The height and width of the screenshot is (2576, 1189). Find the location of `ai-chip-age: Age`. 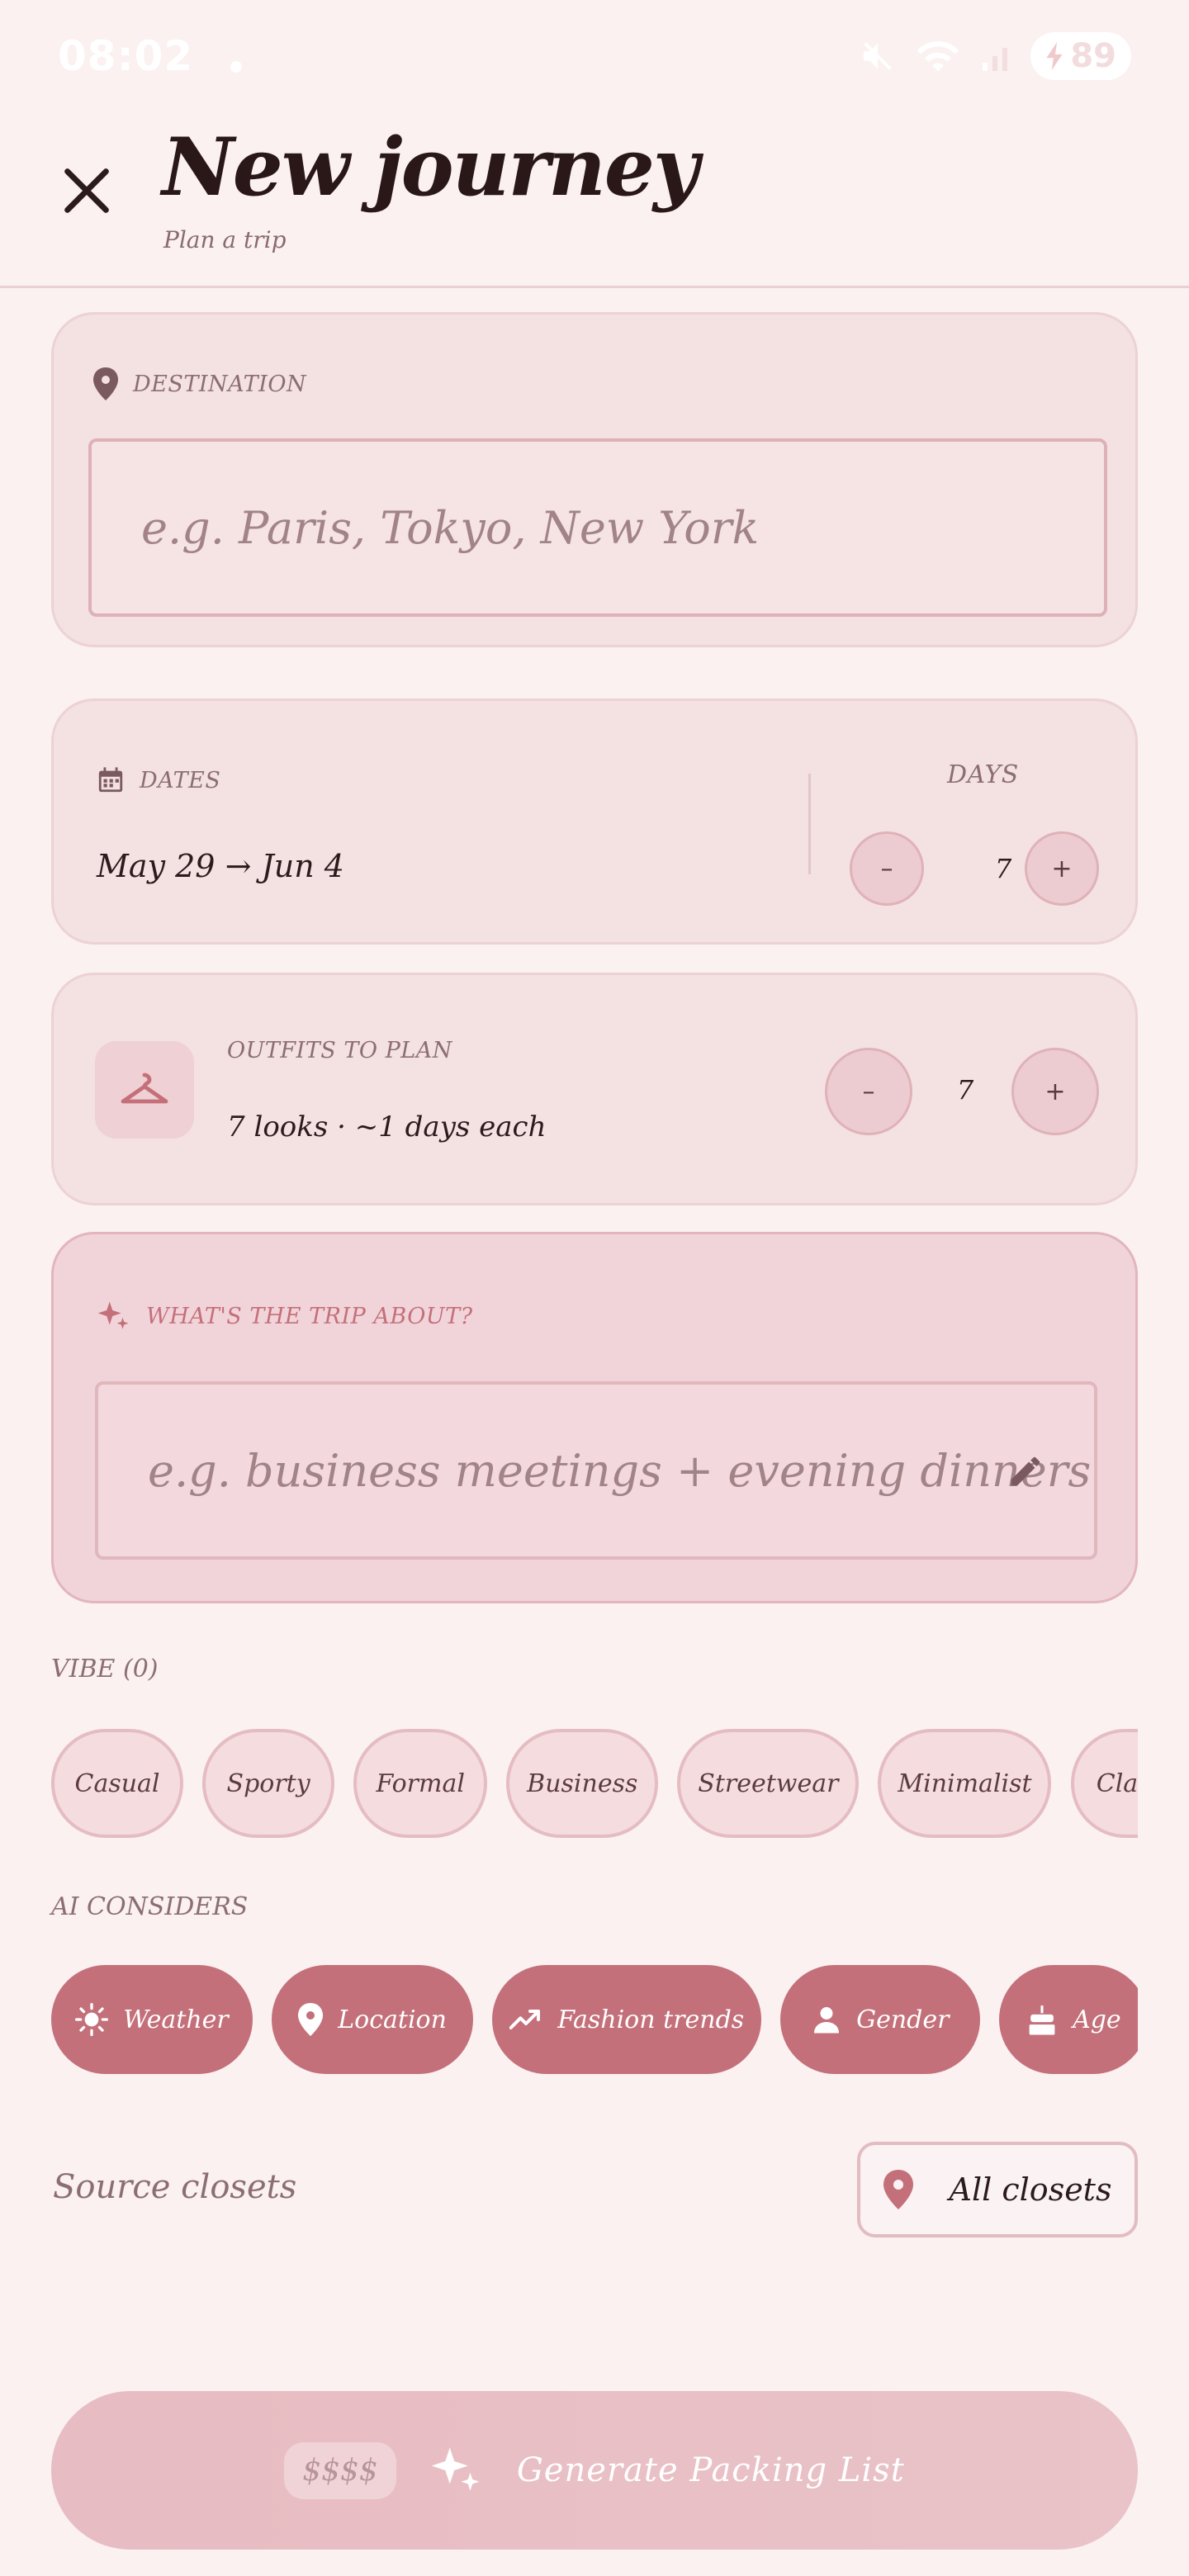

ai-chip-age: Age is located at coordinates (1068, 2019).